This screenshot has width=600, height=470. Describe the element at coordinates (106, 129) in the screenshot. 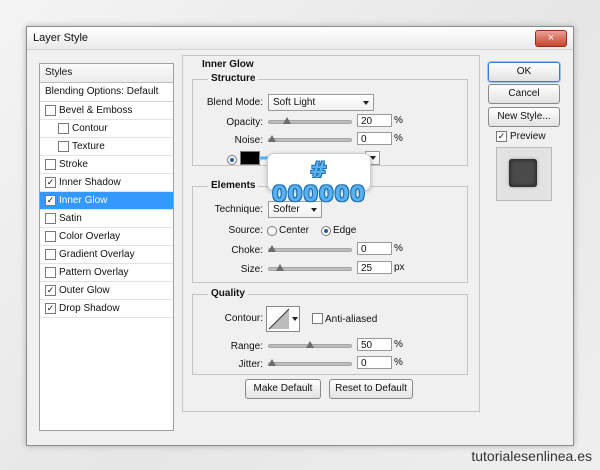

I see `style-item: Contour` at that location.